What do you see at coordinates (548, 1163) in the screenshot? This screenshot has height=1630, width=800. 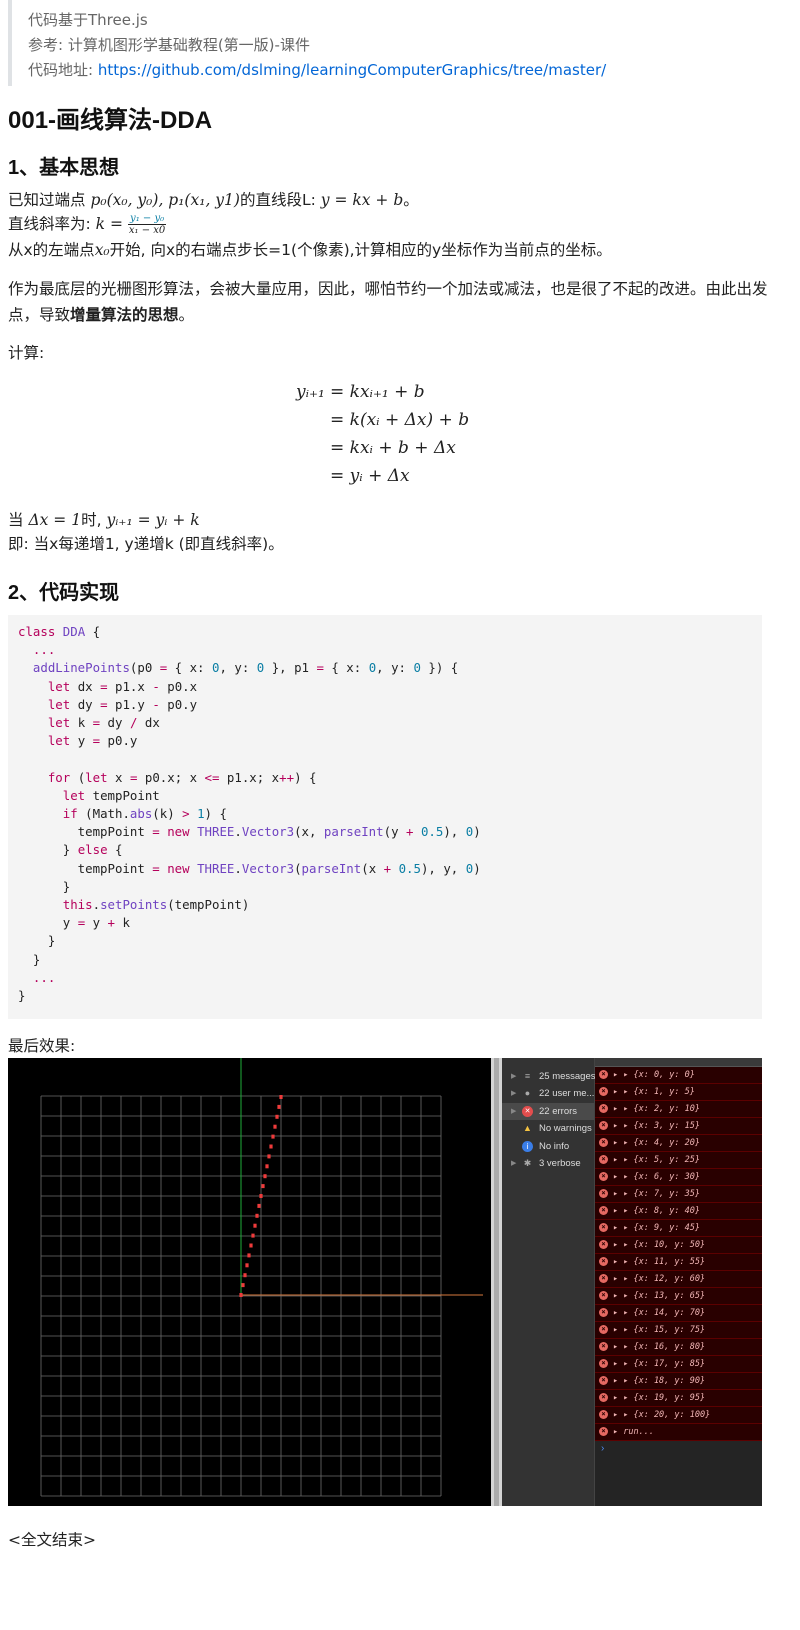 I see `sidebar-item-verbose: ▶ ✱ 3 verbose` at bounding box center [548, 1163].